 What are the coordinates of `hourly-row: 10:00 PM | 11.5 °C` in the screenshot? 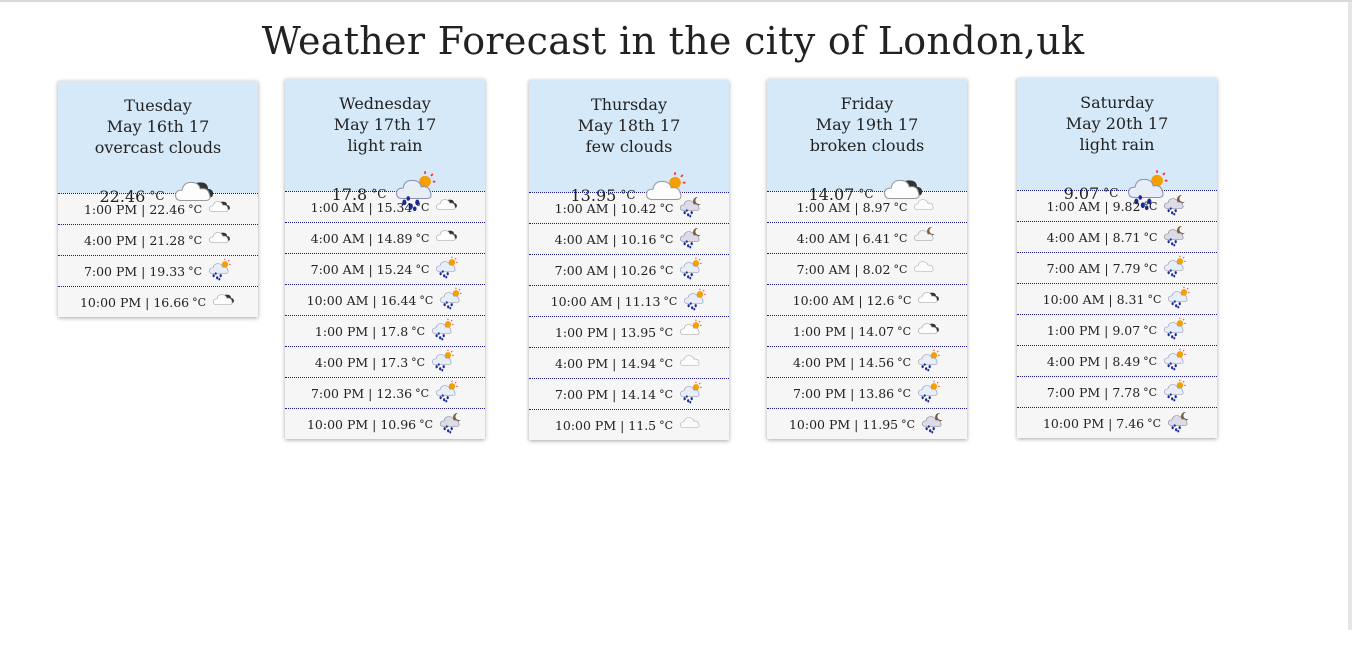 It's located at (629, 424).